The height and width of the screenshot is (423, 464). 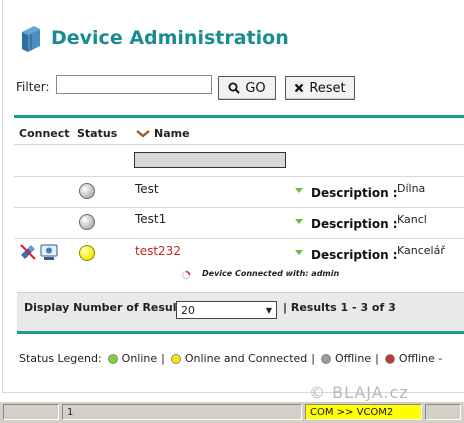 I want to click on page-title: Device Administration, so click(x=170, y=38).